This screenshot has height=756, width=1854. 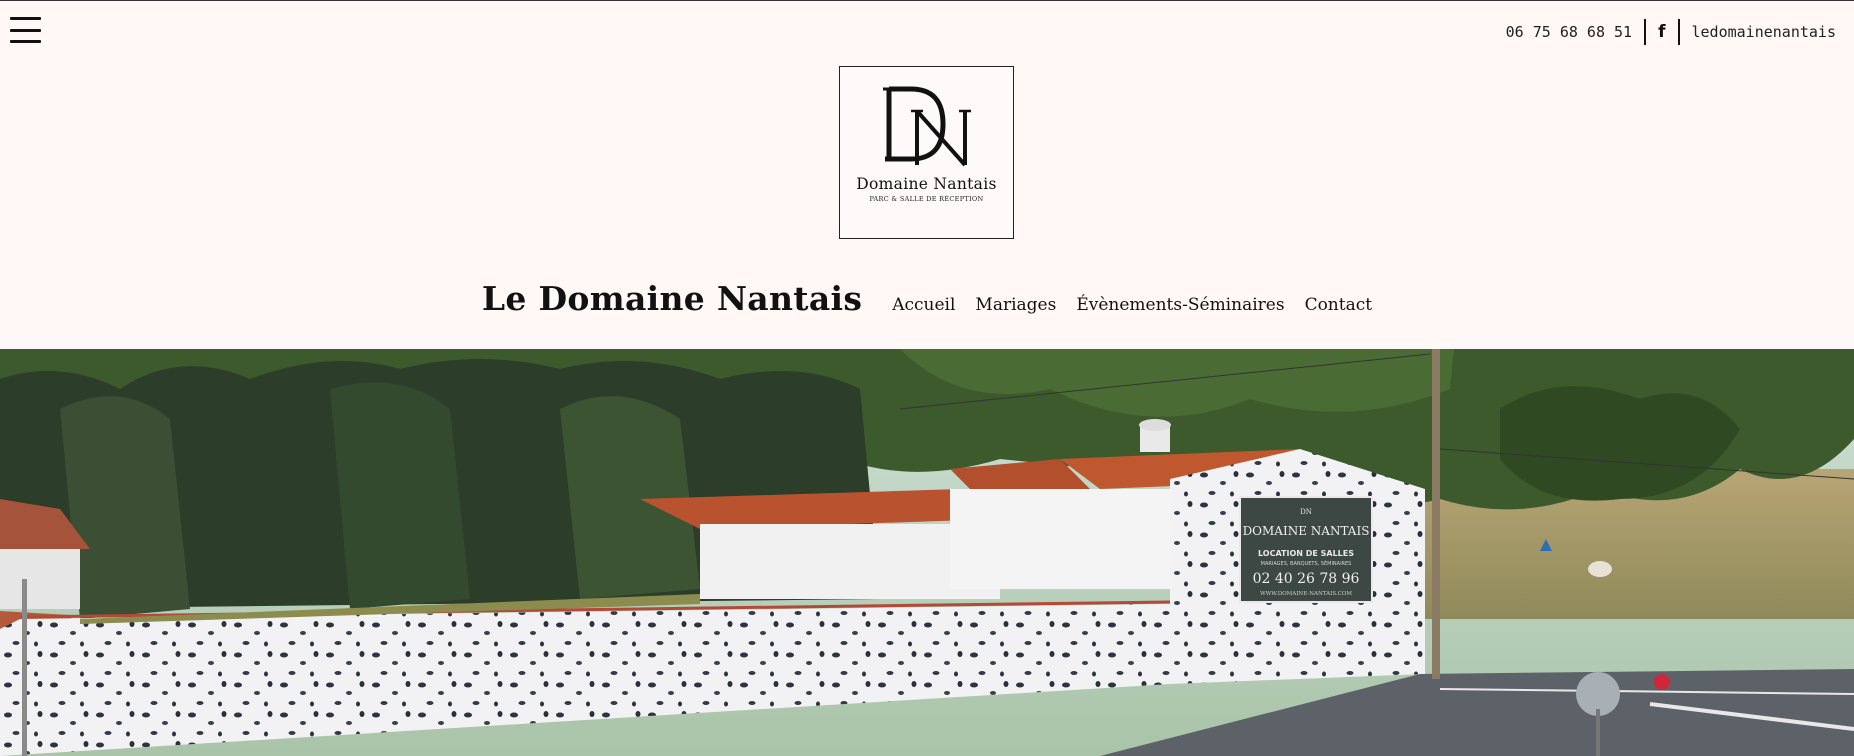 I want to click on sign-monogram: DN, so click(x=1306, y=512).